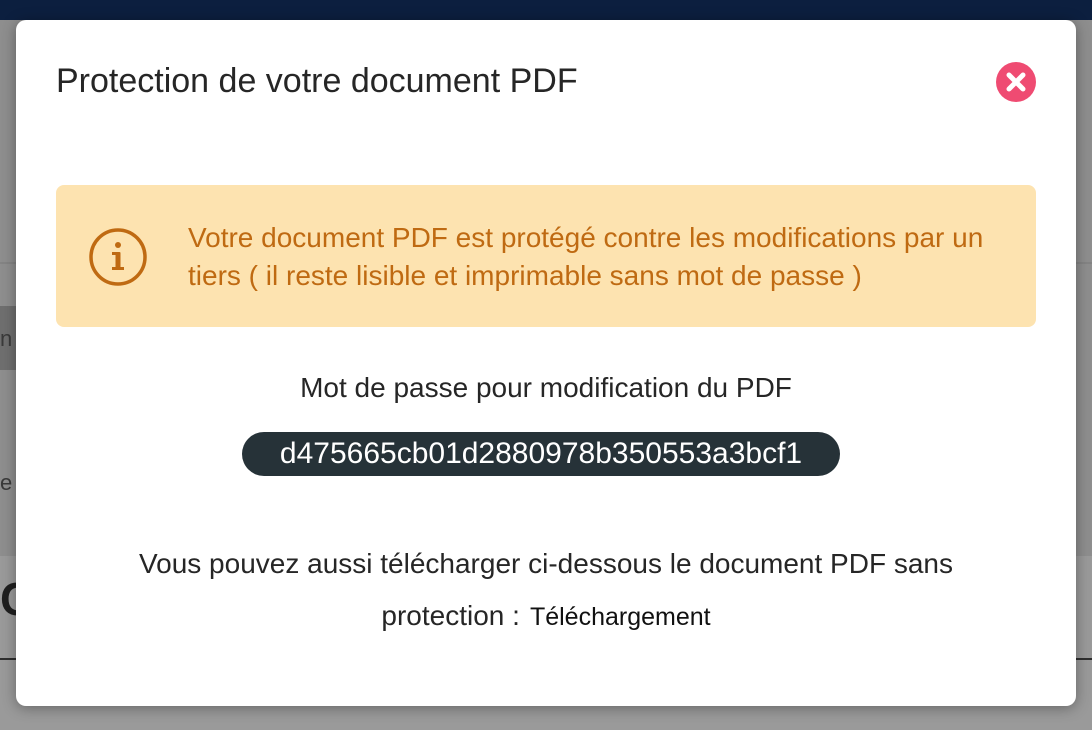 The width and height of the screenshot is (1092, 730). What do you see at coordinates (6, 482) in the screenshot?
I see `background-fragment-e: e` at bounding box center [6, 482].